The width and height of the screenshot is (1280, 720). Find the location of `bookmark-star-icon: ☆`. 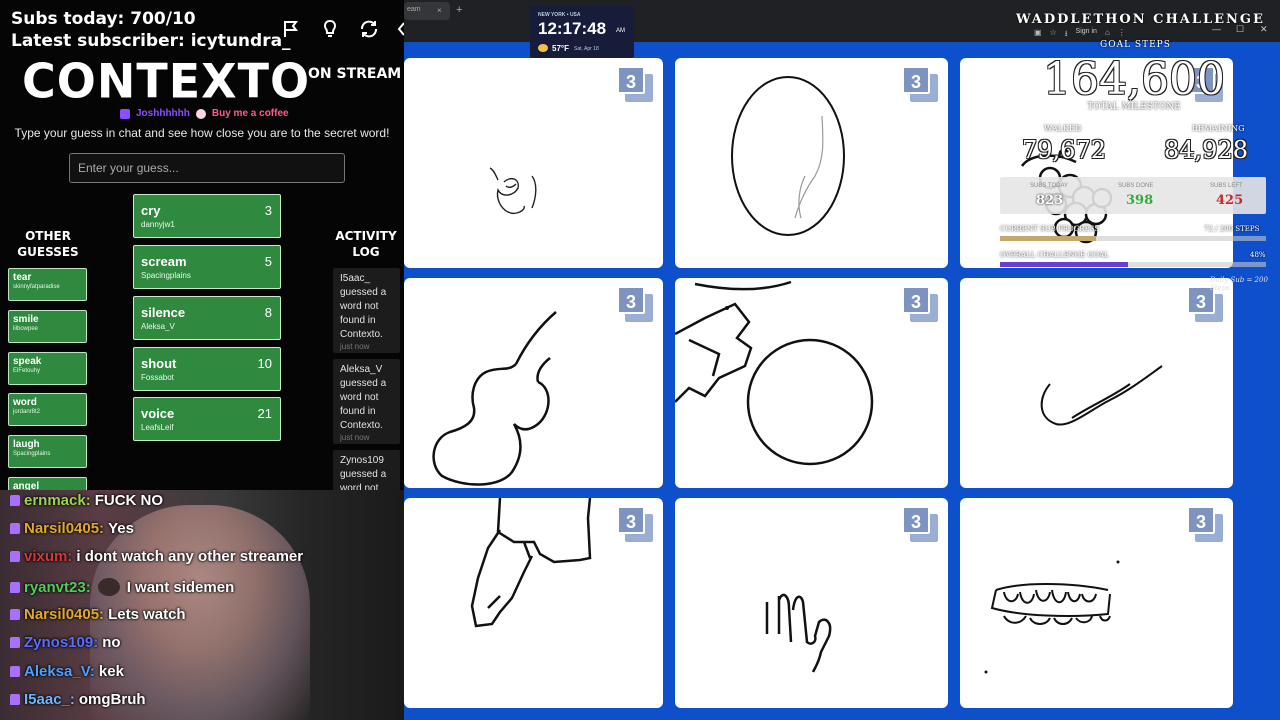

bookmark-star-icon: ☆ is located at coordinates (1053, 35).